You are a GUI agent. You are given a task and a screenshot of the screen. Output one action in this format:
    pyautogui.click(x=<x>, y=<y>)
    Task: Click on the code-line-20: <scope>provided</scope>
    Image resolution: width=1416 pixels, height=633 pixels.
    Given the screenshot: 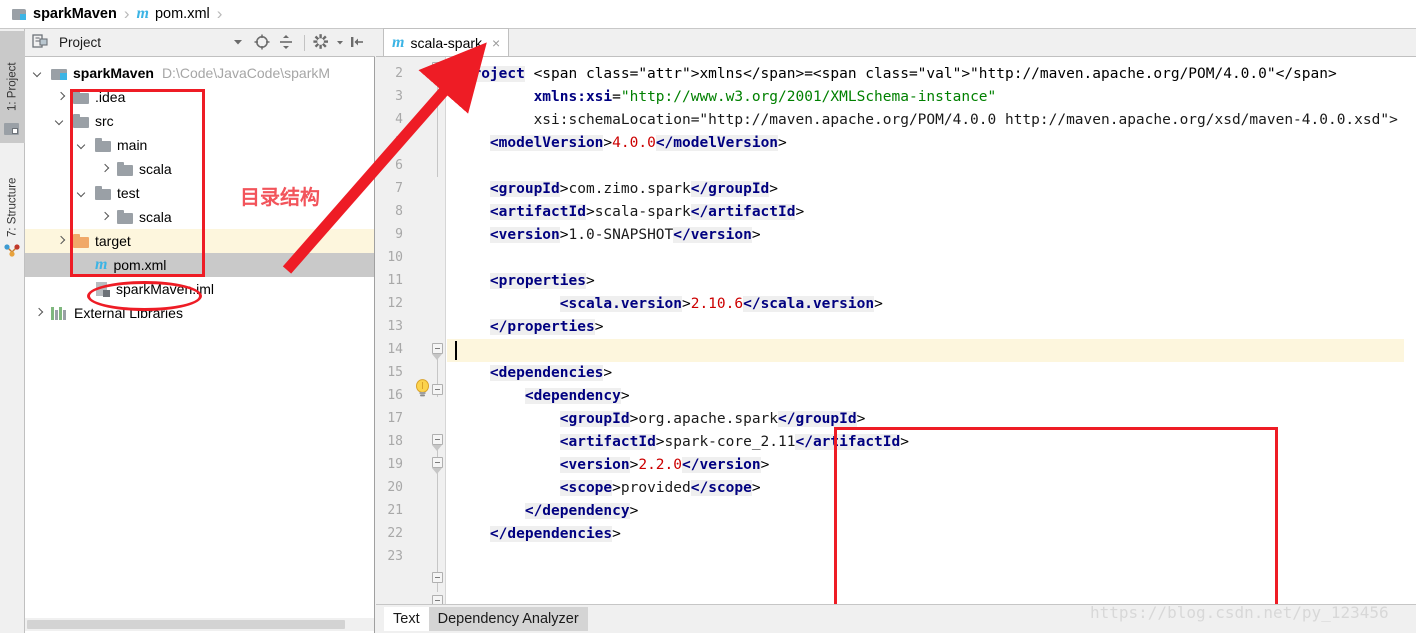 What is the action you would take?
    pyautogui.click(x=660, y=488)
    